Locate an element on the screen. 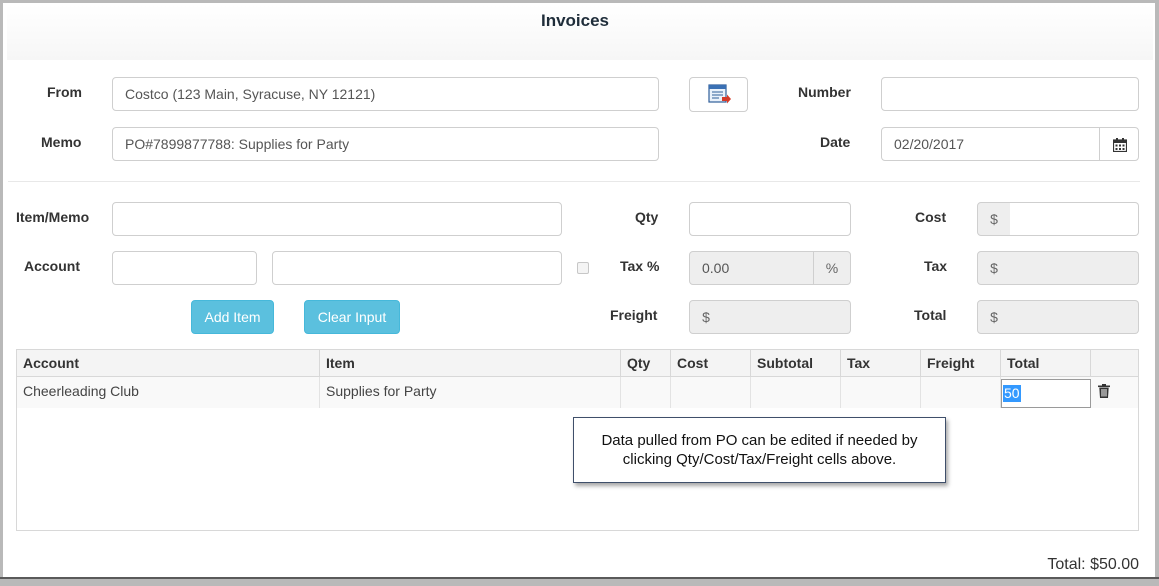 Image resolution: width=1159 pixels, height=586 pixels. column-header-qty: Qty is located at coordinates (646, 363).